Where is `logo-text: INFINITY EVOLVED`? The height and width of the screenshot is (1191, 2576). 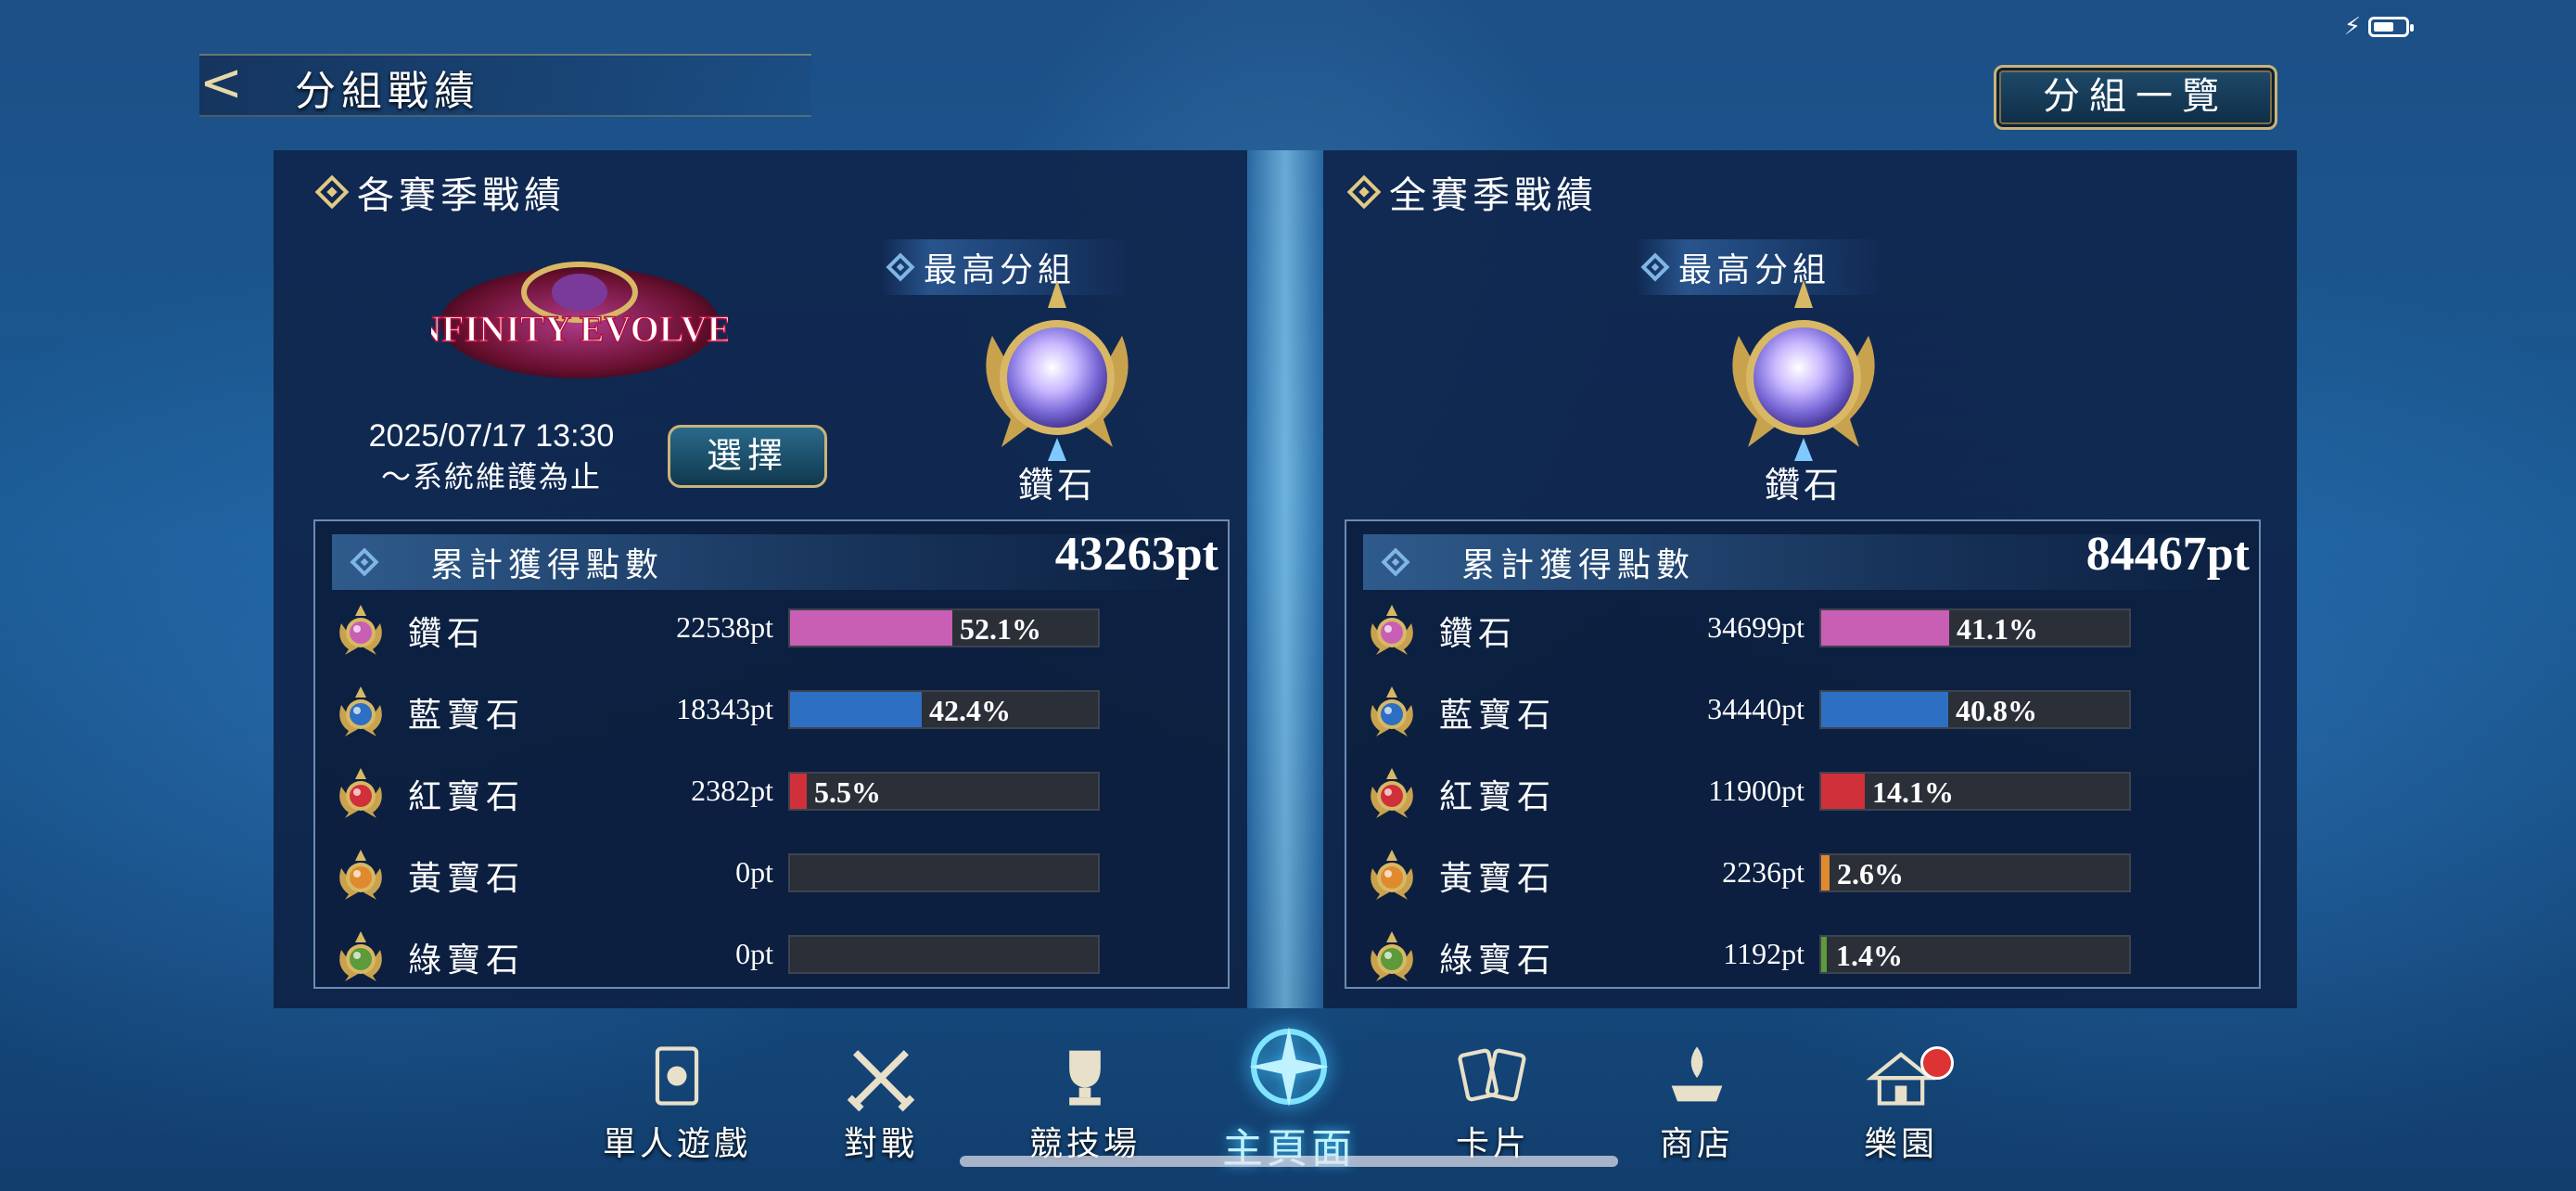 logo-text: INFINITY EVOLVED is located at coordinates (579, 329).